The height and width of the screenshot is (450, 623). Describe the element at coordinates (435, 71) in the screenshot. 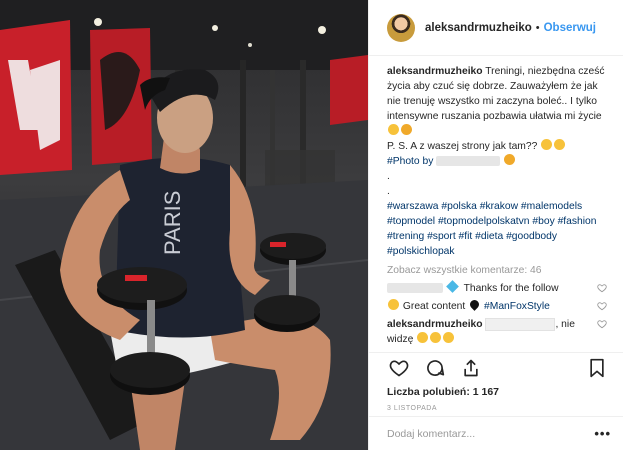

I see `caption-username: aleksandrmuzheiko` at that location.